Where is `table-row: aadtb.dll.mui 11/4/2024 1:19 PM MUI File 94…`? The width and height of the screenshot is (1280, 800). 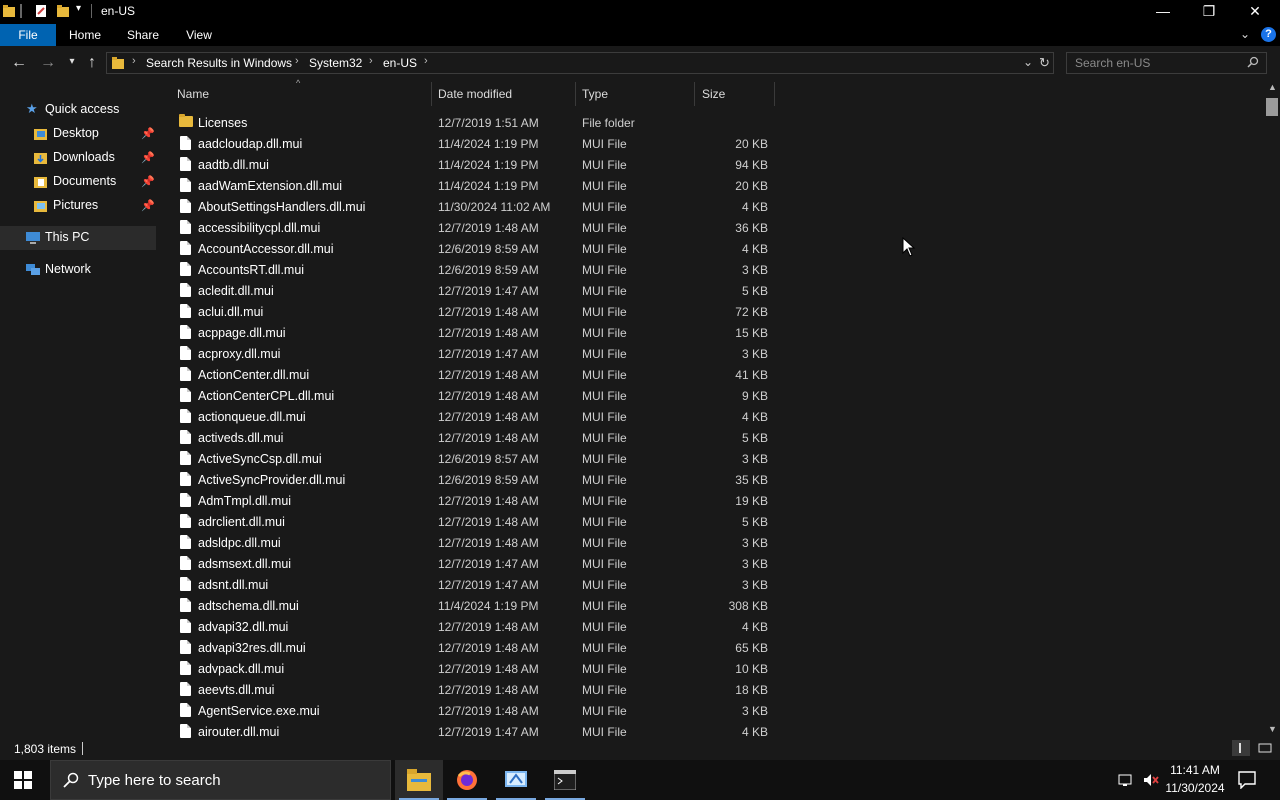 table-row: aadtb.dll.mui 11/4/2024 1:19 PM MUI File 94… is located at coordinates (711, 164).